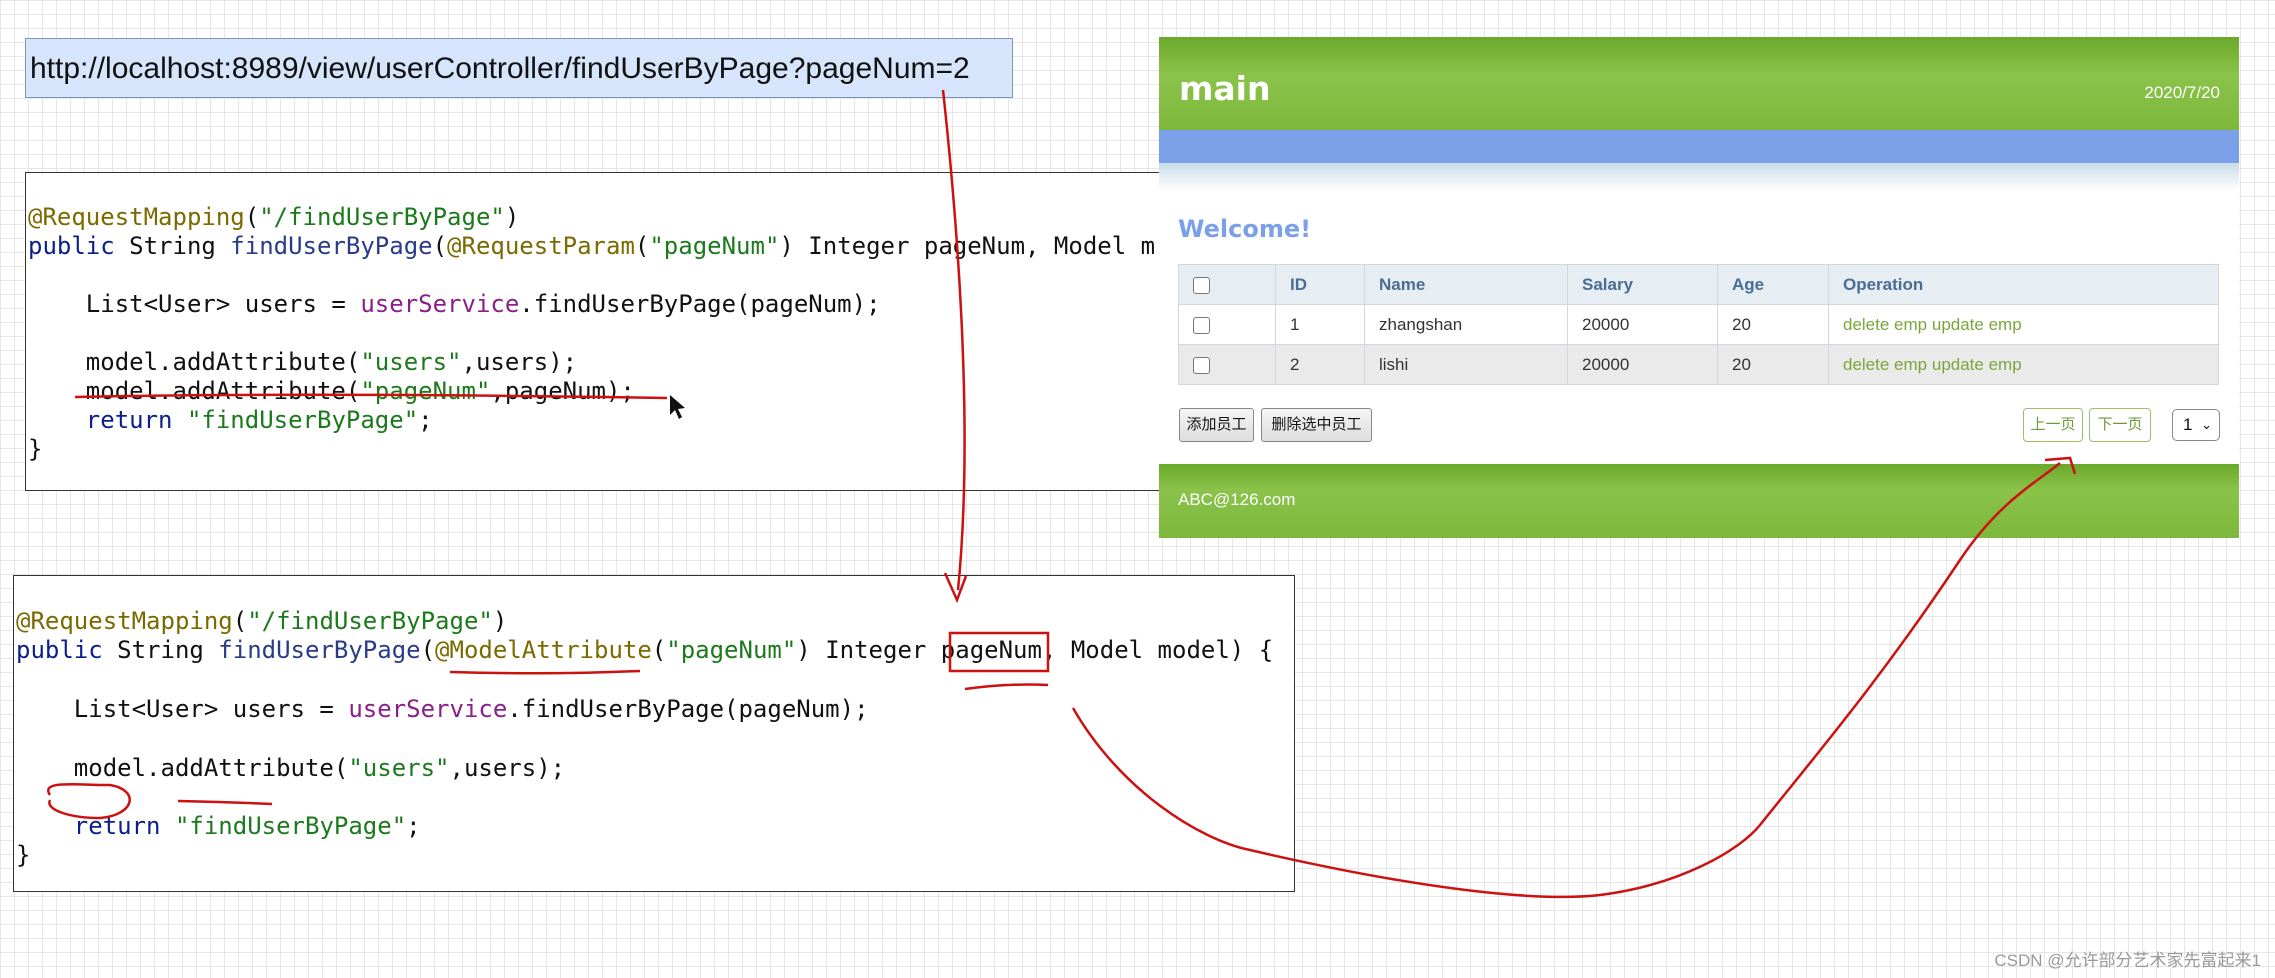 This screenshot has height=978, width=2275. Describe the element at coordinates (1466, 284) in the screenshot. I see `column-header-name: Name` at that location.